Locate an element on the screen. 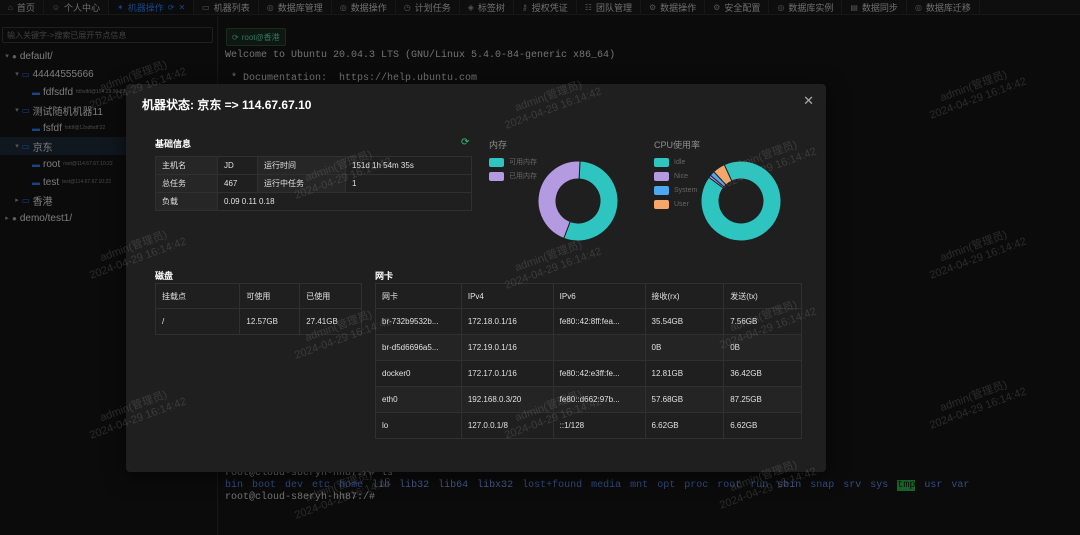 This screenshot has width=1080, height=535. dialog-title: 机器状态: 京东 => 114.67.67.10 is located at coordinates (227, 105).